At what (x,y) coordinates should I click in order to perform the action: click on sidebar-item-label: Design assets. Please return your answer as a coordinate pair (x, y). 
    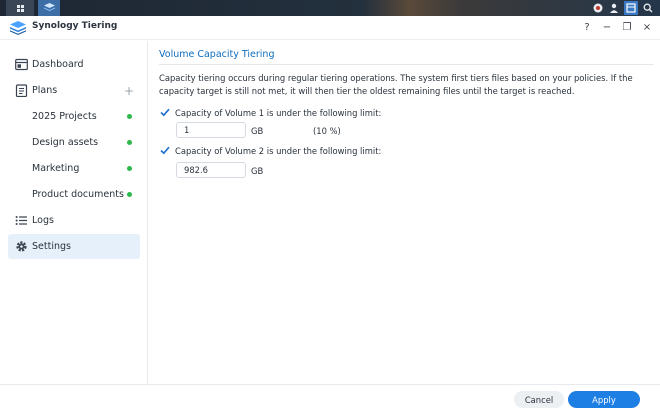
    Looking at the image, I should click on (65, 142).